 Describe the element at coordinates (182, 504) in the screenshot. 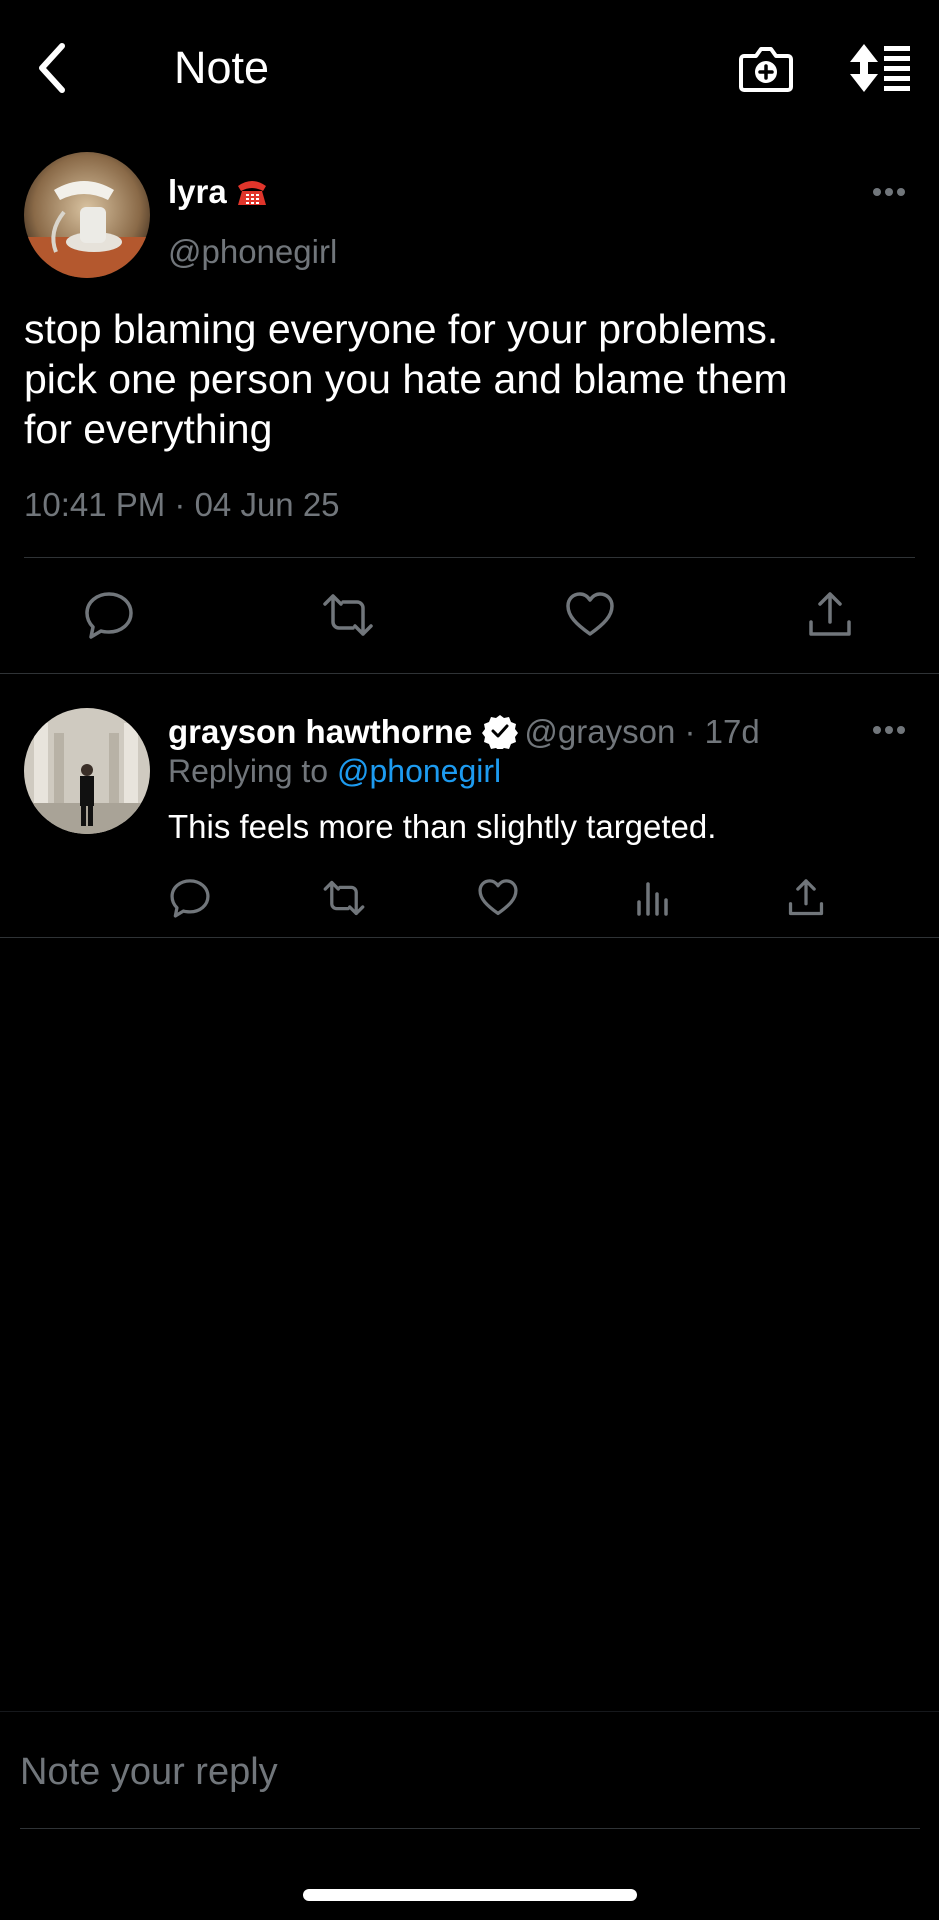

I see `note-timestamp: 10:41 PM · 04 Jun 25` at that location.